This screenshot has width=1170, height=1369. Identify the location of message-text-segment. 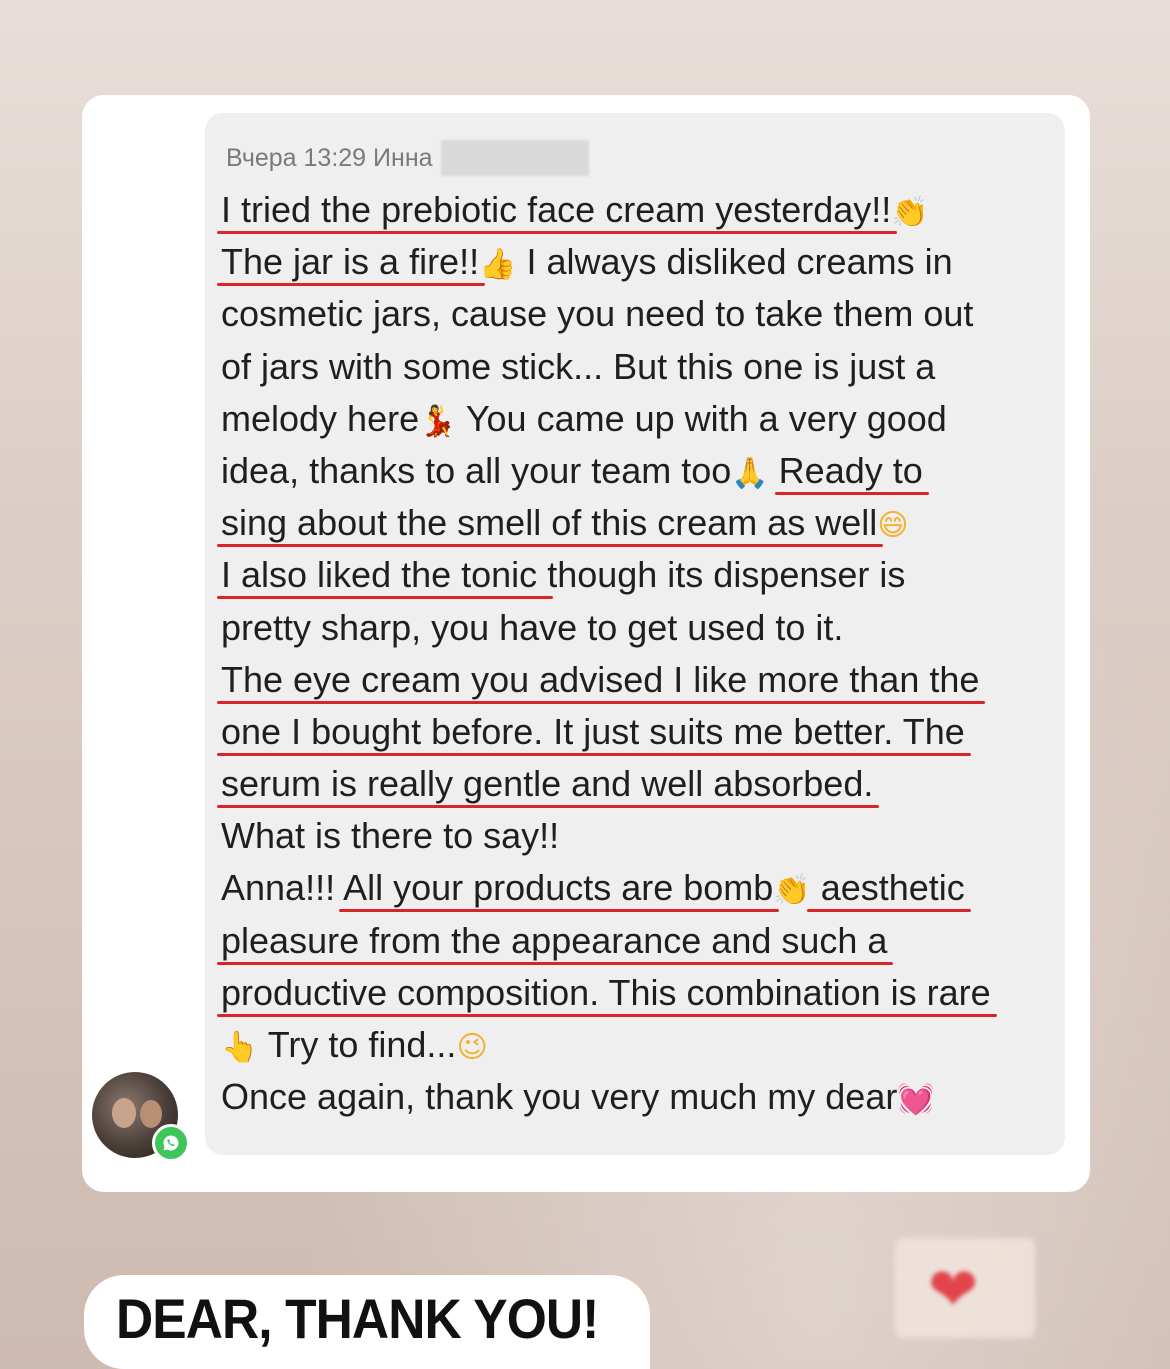
(774, 470).